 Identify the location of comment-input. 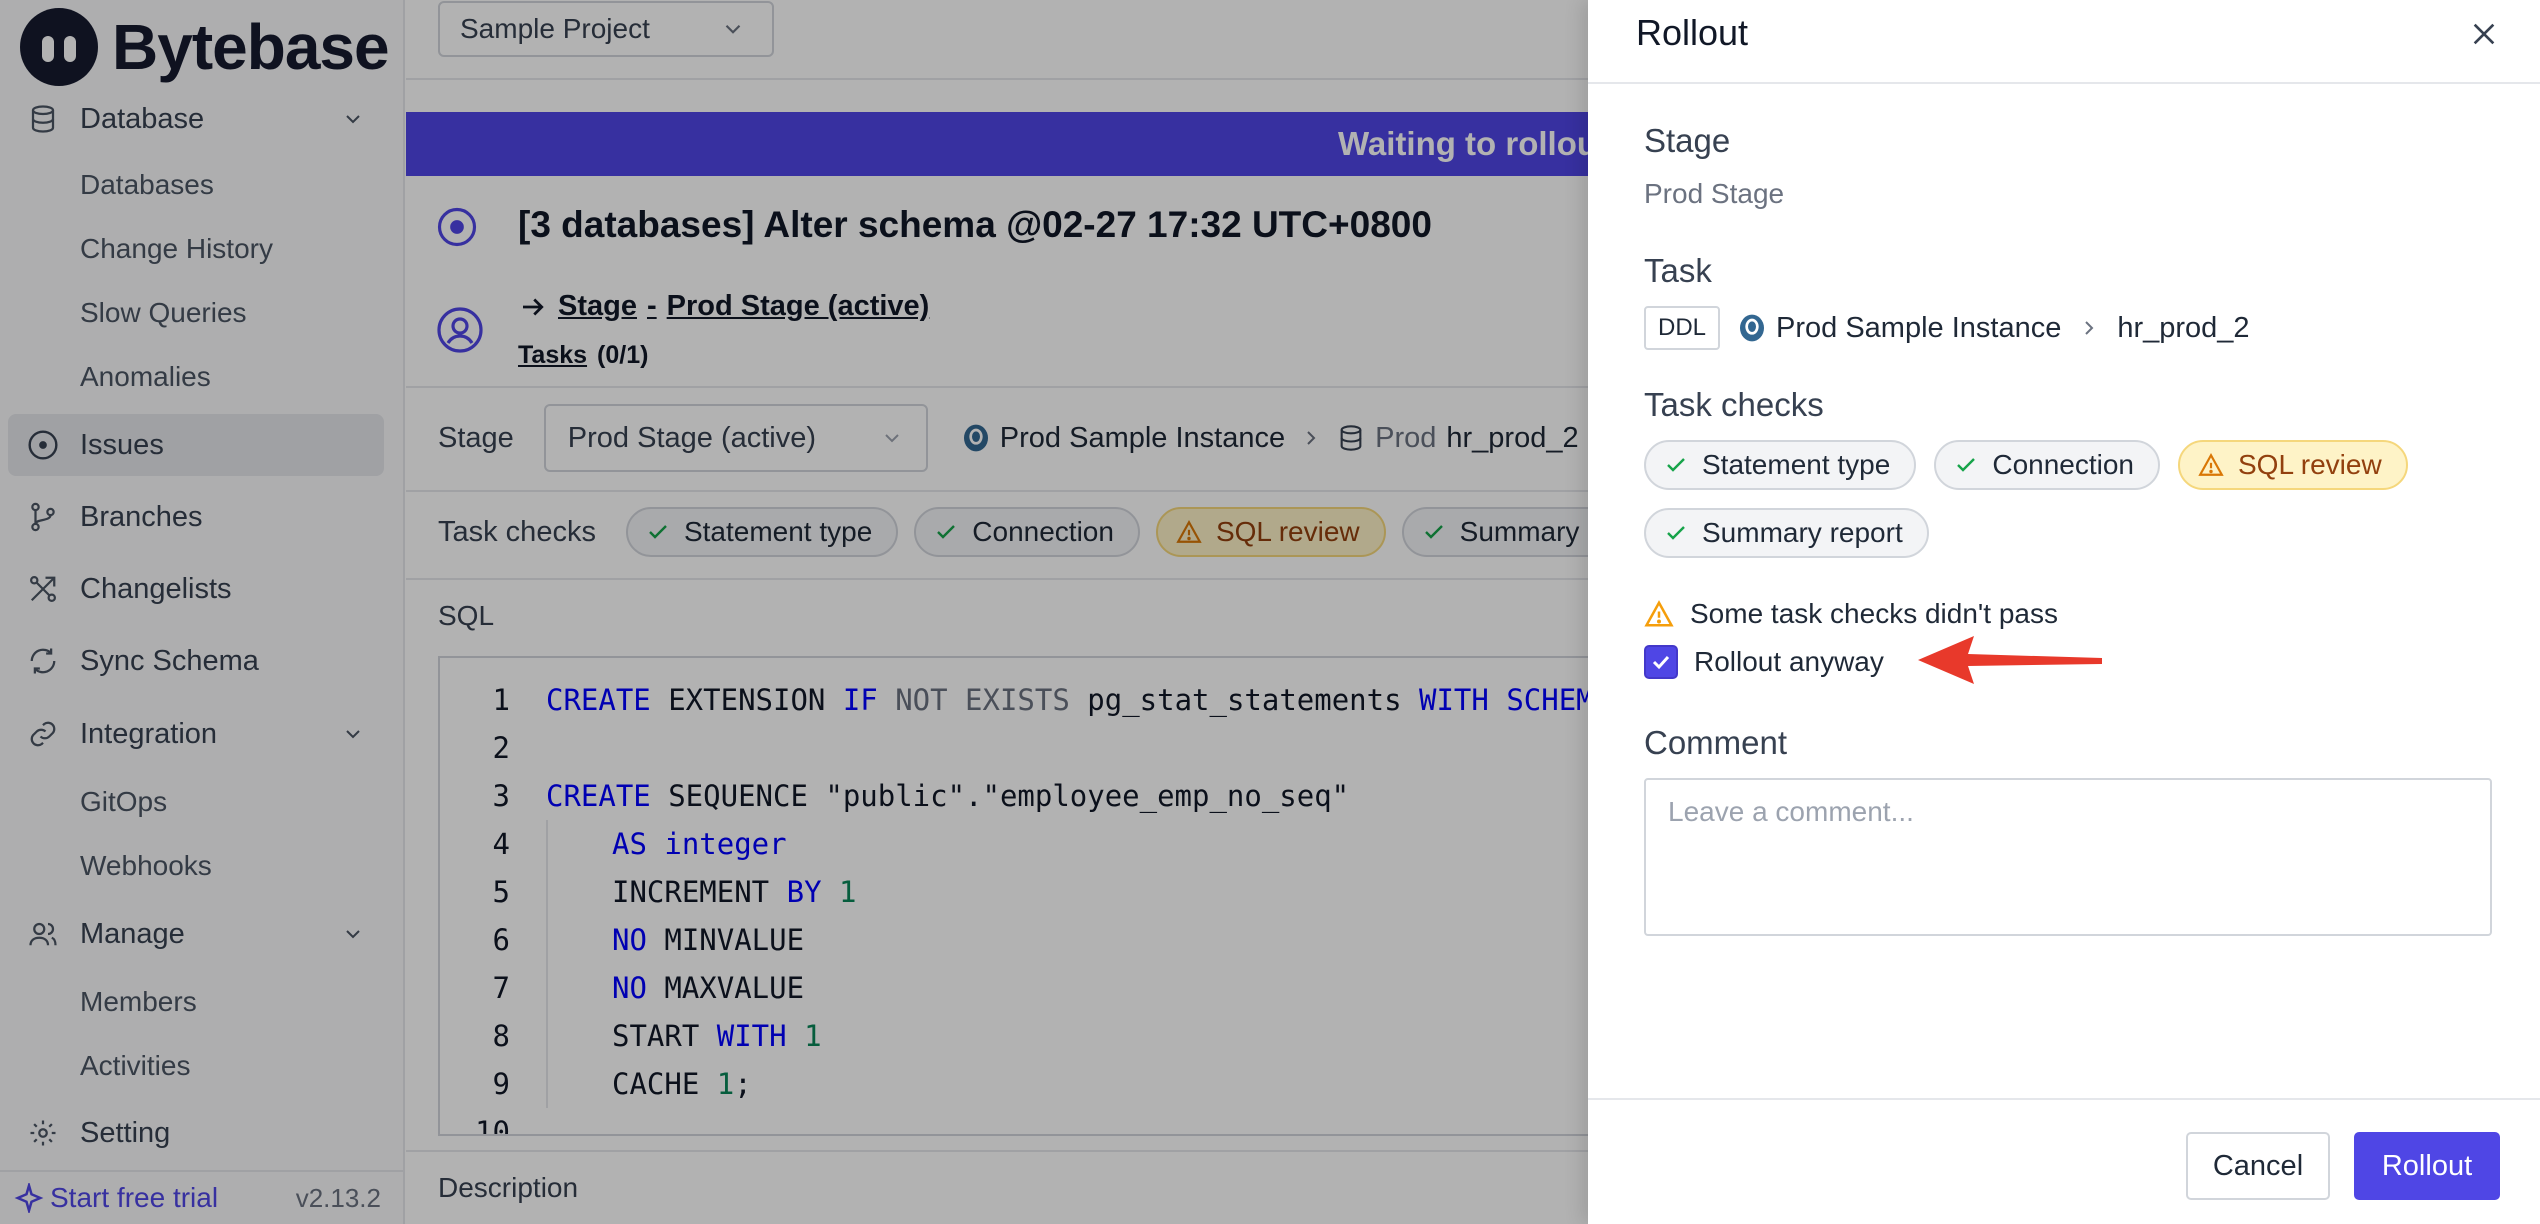
(2068, 857).